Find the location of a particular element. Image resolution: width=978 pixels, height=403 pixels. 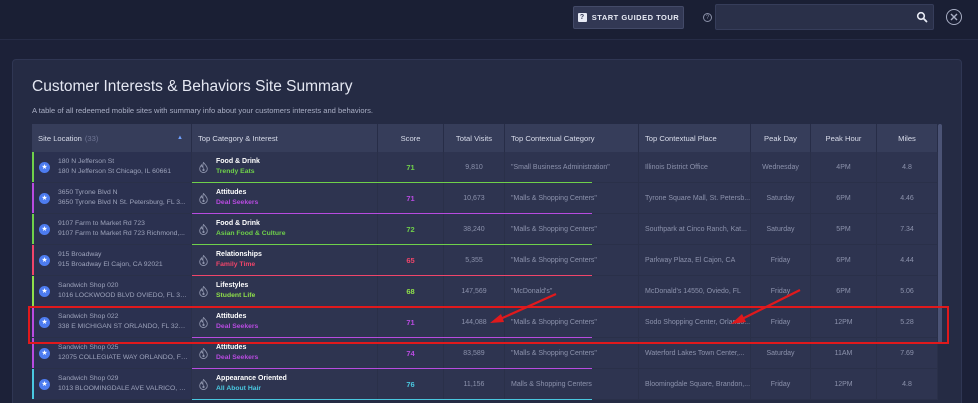

total-visits-cell: 5,355 is located at coordinates (474, 260).